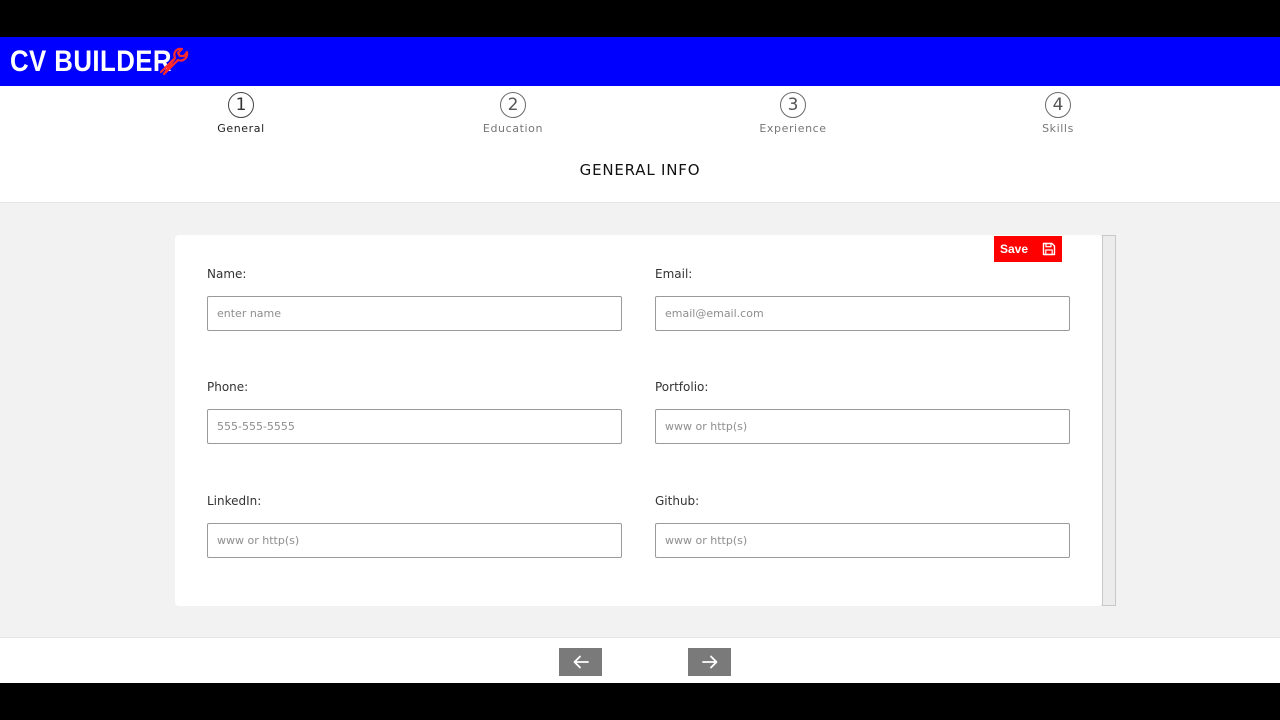 The image size is (1280, 720). I want to click on next-button, so click(709, 662).